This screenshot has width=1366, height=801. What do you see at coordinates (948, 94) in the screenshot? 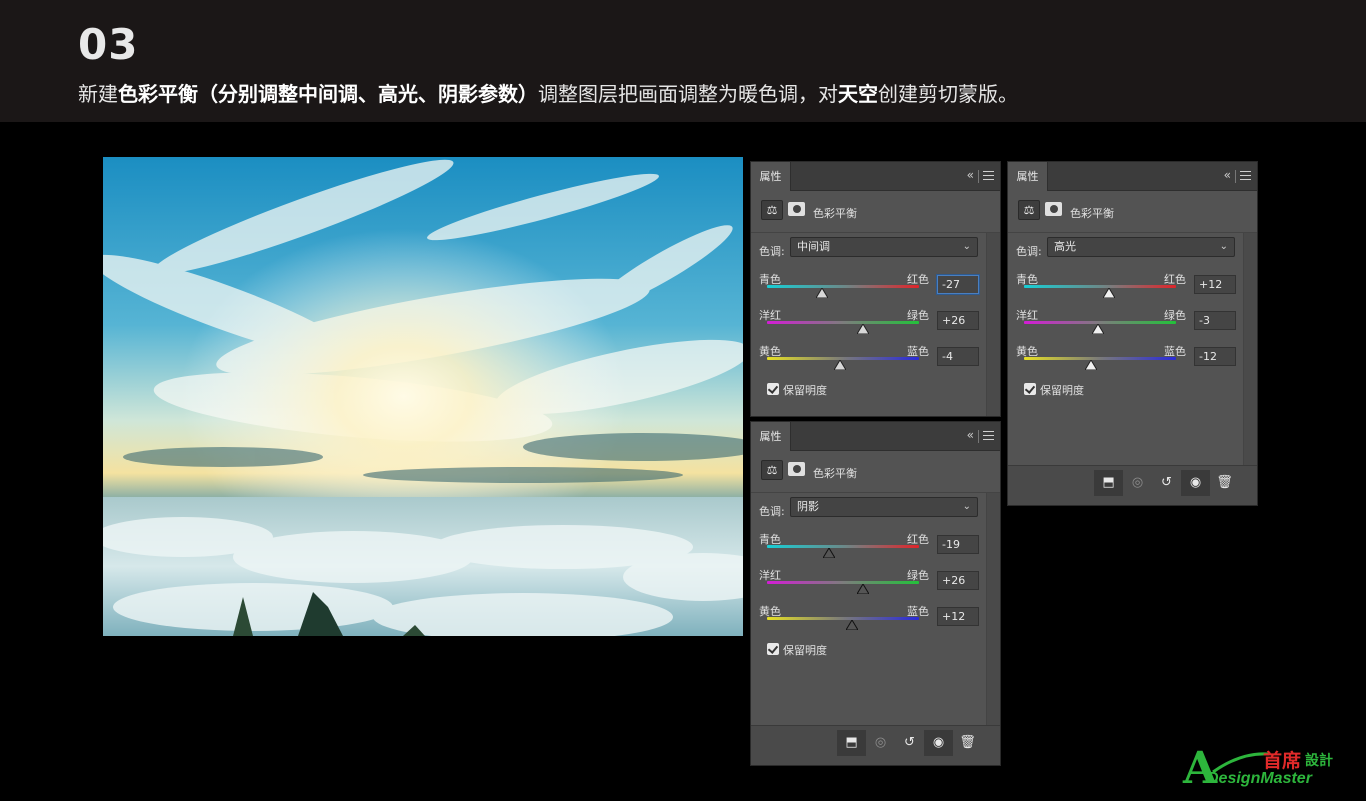
I see `instruction-part: 创建剪切蒙版。` at bounding box center [948, 94].